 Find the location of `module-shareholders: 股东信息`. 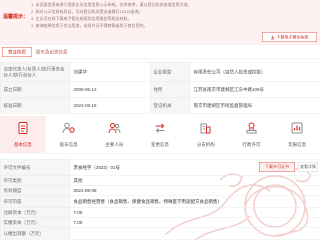

module-shareholders: 股东信息 is located at coordinates (69, 134).